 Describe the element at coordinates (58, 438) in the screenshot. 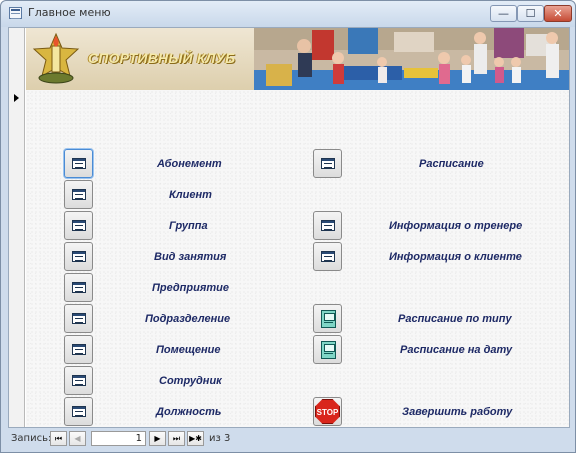

I see `first-record-button: ⏮` at that location.